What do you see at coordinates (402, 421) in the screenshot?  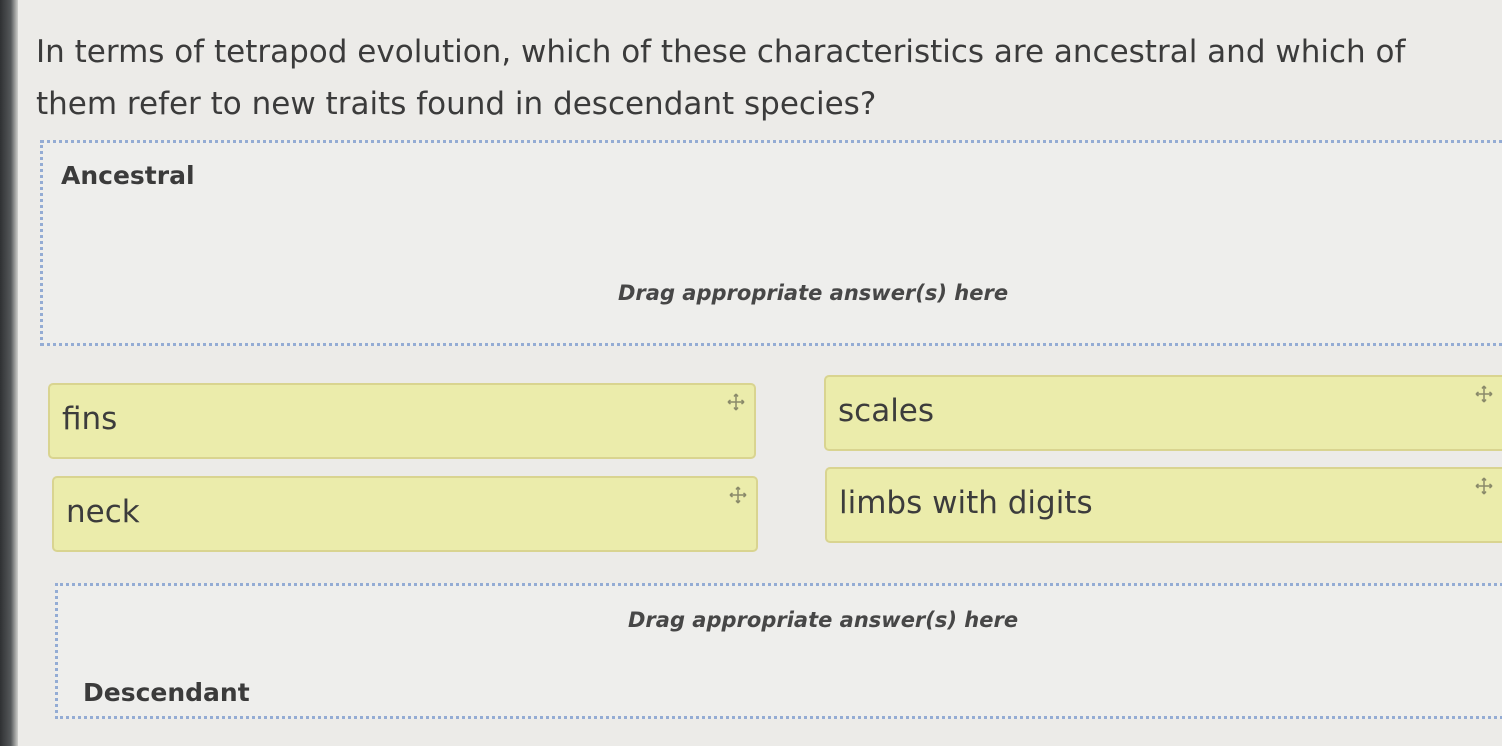 I see `answer-fins: fins` at bounding box center [402, 421].